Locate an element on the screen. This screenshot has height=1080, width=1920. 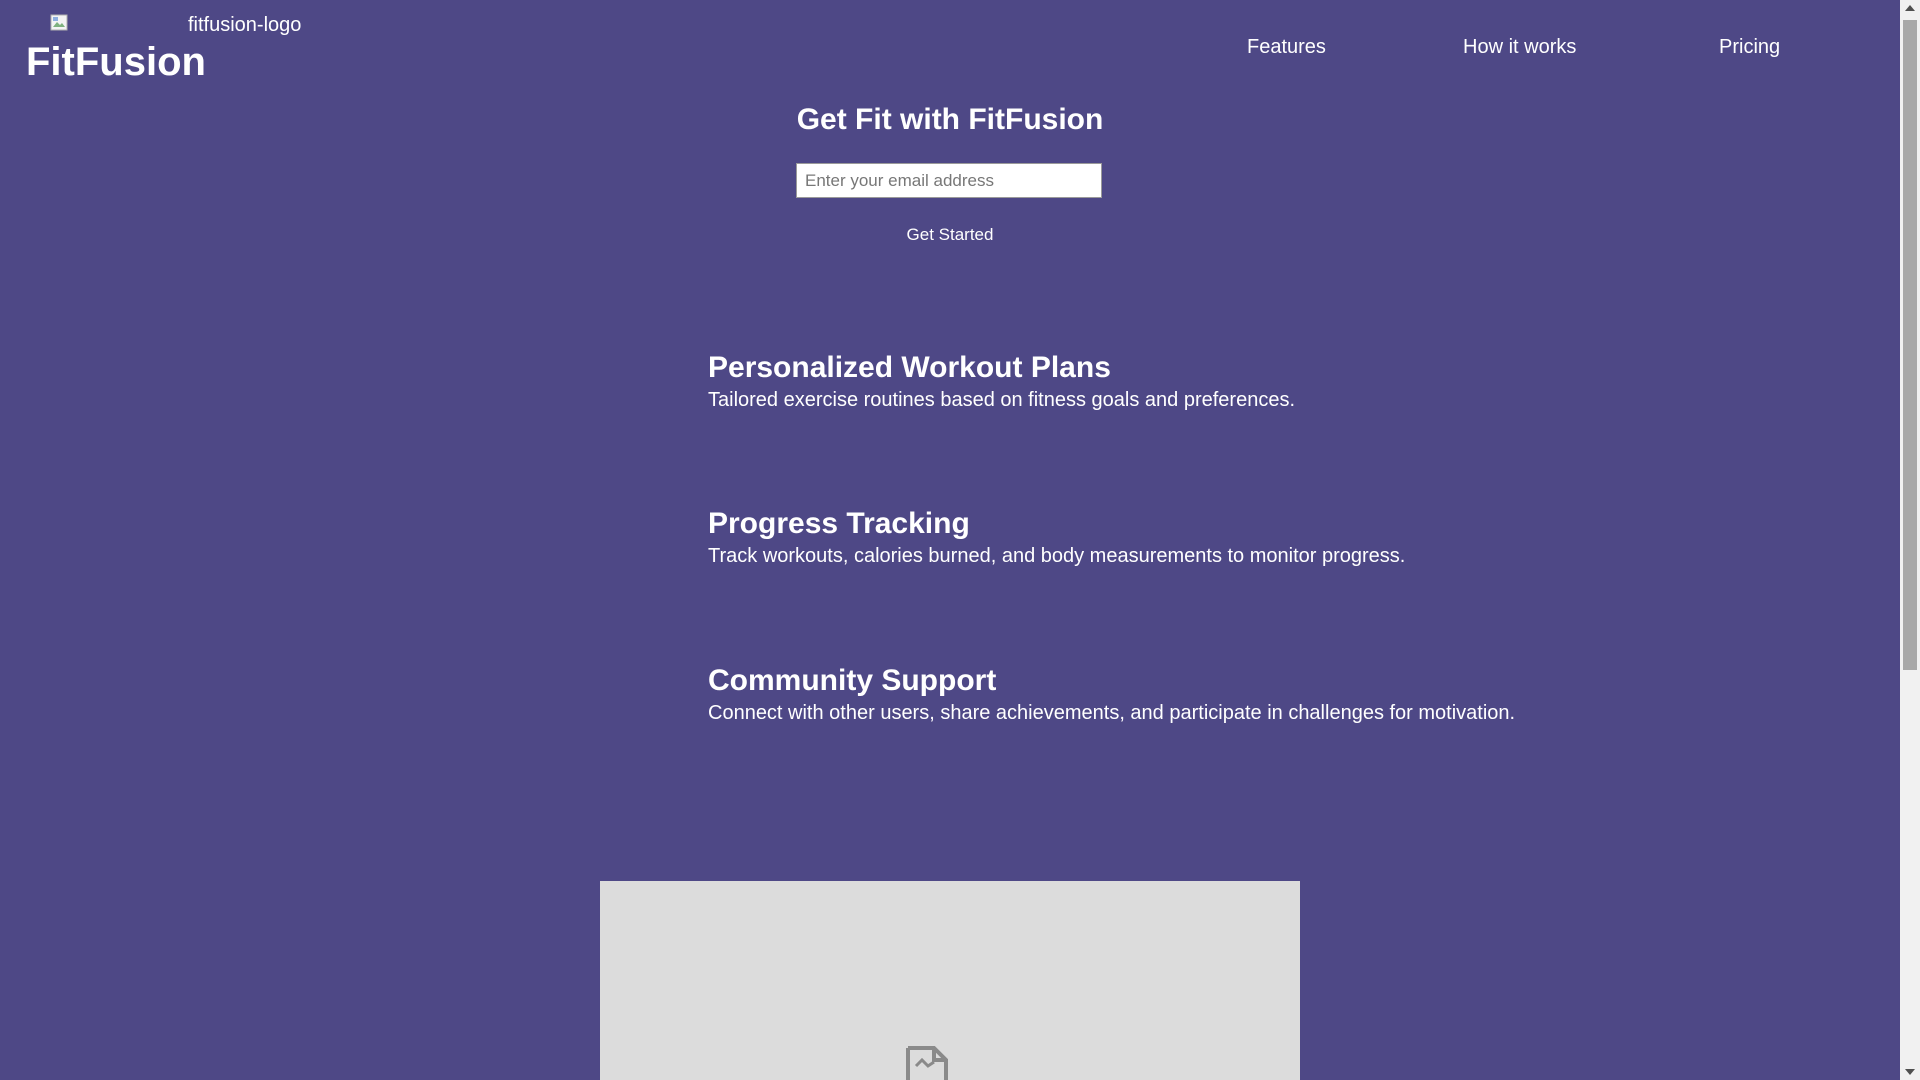
get-started-button: Get Started is located at coordinates (950, 235).